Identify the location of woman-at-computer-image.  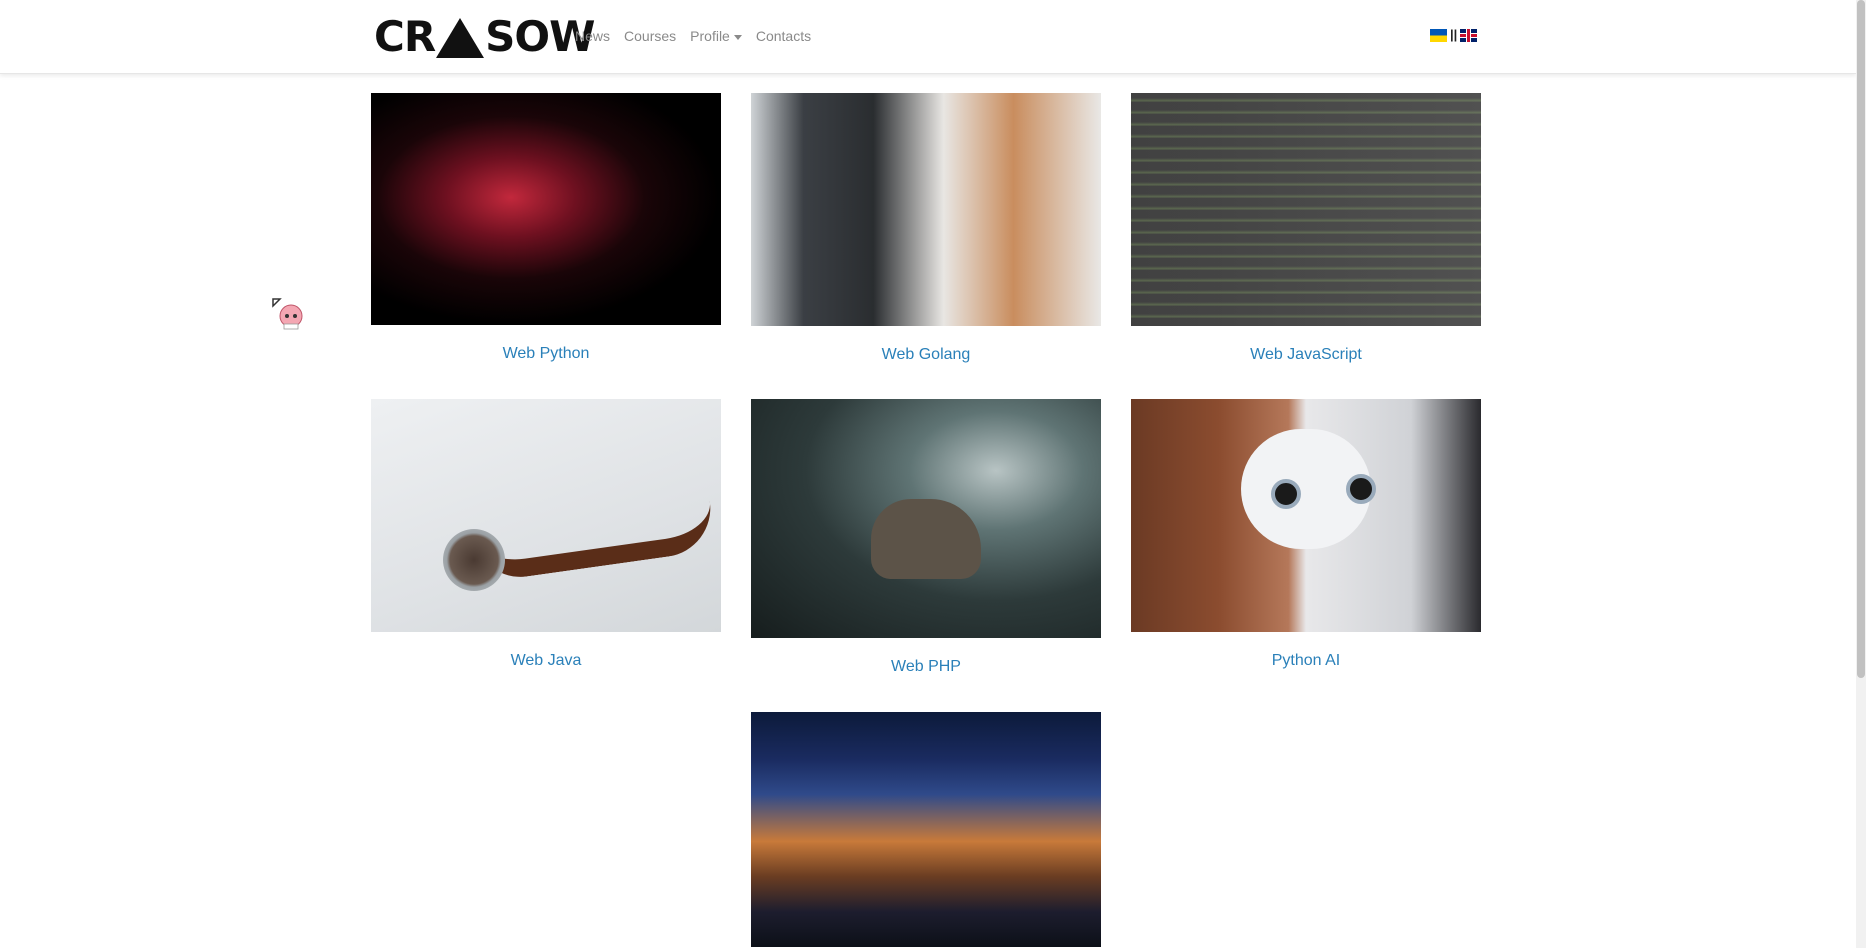
(926, 209).